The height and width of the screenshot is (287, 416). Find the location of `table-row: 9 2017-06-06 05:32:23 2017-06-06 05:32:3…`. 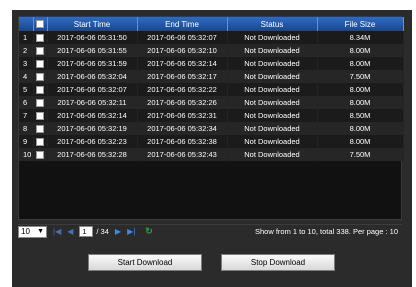

table-row: 9 2017-06-06 05:32:23 2017-06-06 05:32:3… is located at coordinates (211, 141).